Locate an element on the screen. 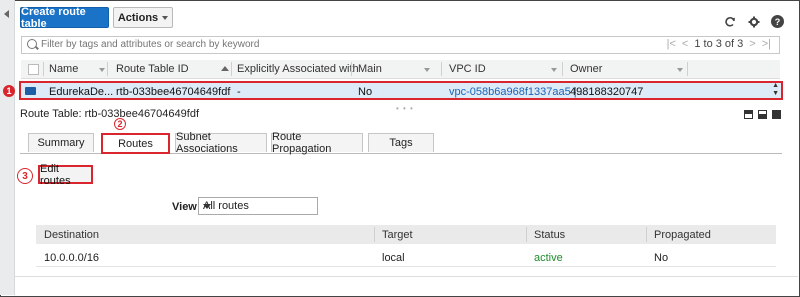 This screenshot has height=297, width=800. gear-icon is located at coordinates (753, 21).